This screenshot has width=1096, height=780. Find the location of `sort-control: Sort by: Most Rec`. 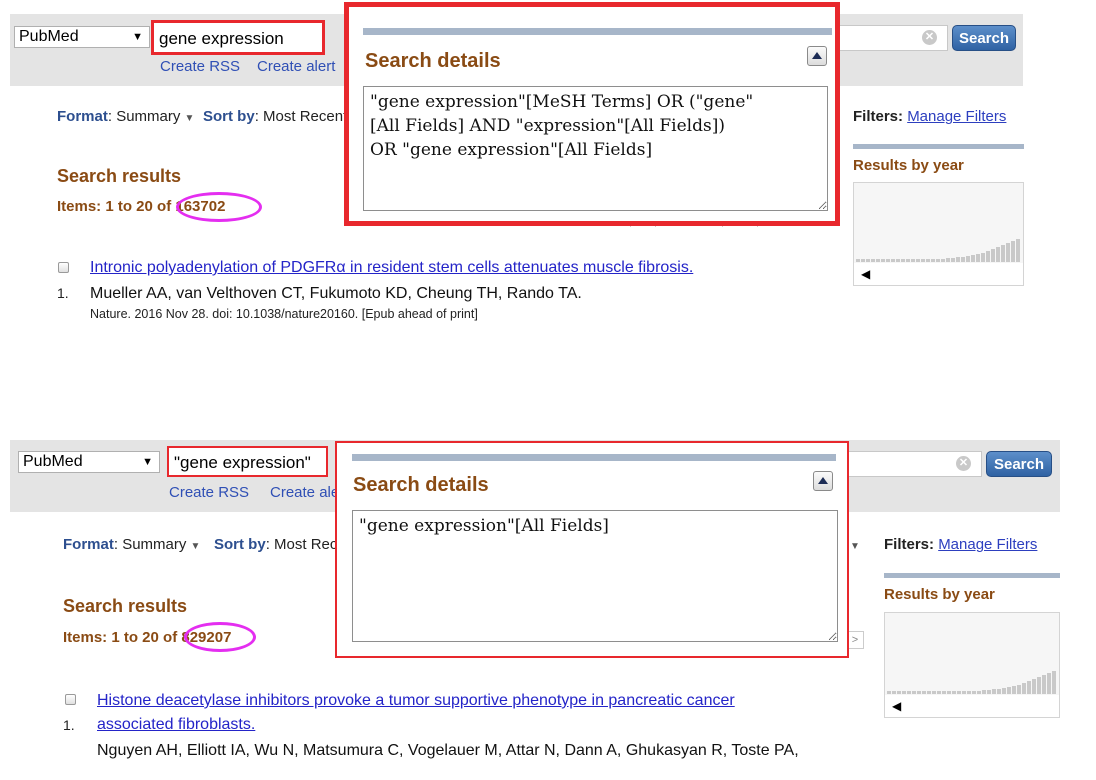

sort-control: Sort by: Most Rec is located at coordinates (275, 544).